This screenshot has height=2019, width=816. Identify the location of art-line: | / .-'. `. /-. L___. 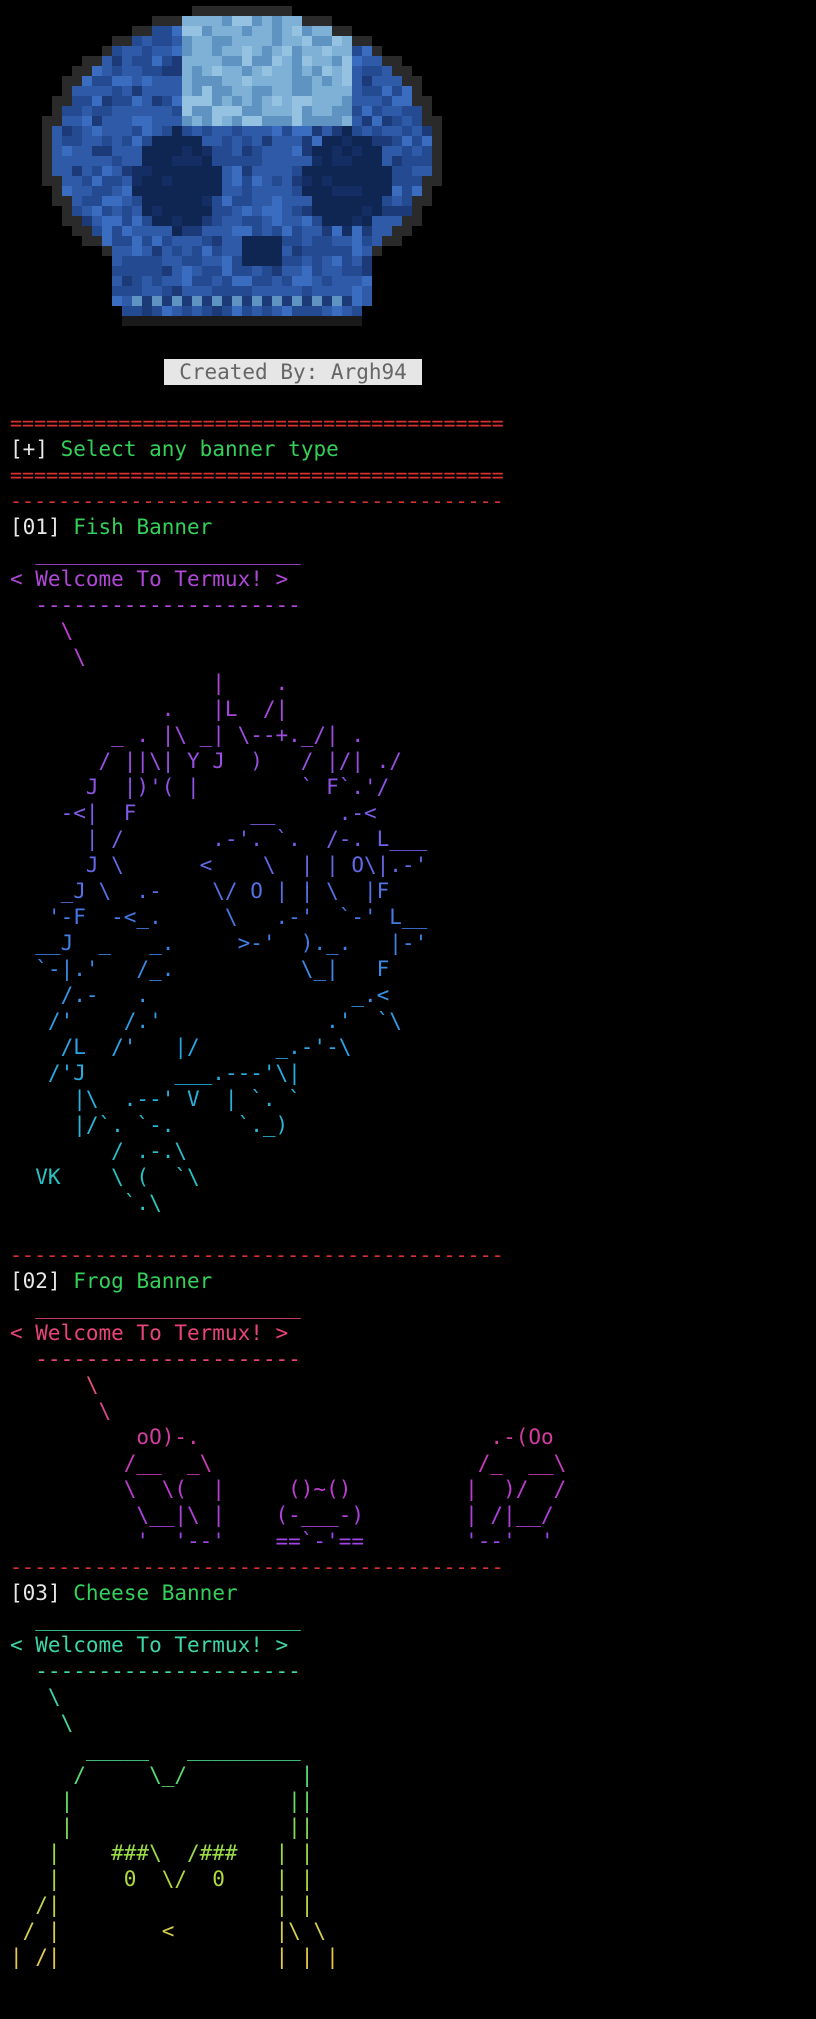
(219, 839).